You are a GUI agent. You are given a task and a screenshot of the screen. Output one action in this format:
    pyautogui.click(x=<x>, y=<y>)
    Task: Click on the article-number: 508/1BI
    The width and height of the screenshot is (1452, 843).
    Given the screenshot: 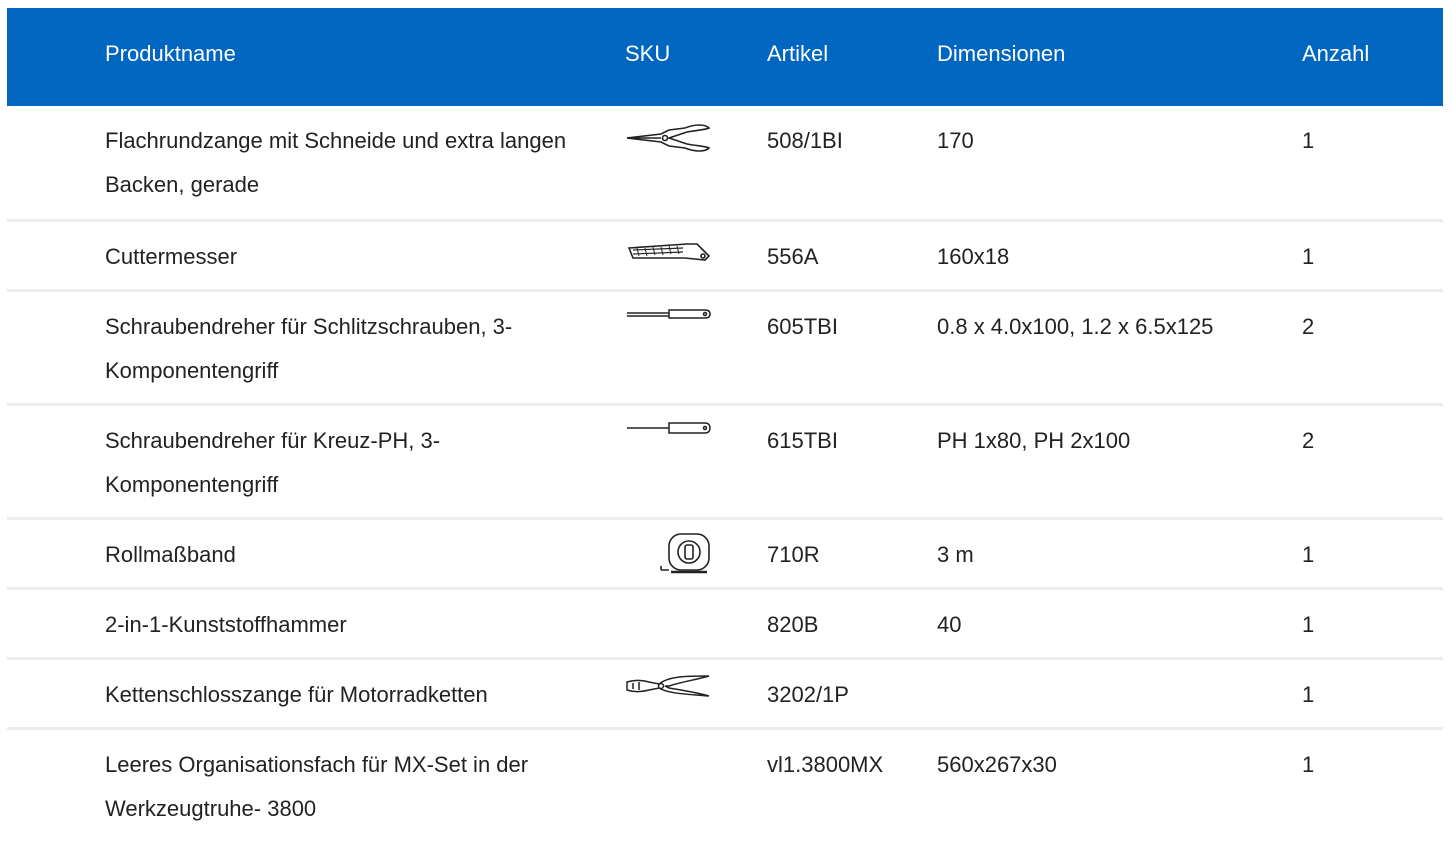 What is the action you would take?
    pyautogui.click(x=805, y=140)
    